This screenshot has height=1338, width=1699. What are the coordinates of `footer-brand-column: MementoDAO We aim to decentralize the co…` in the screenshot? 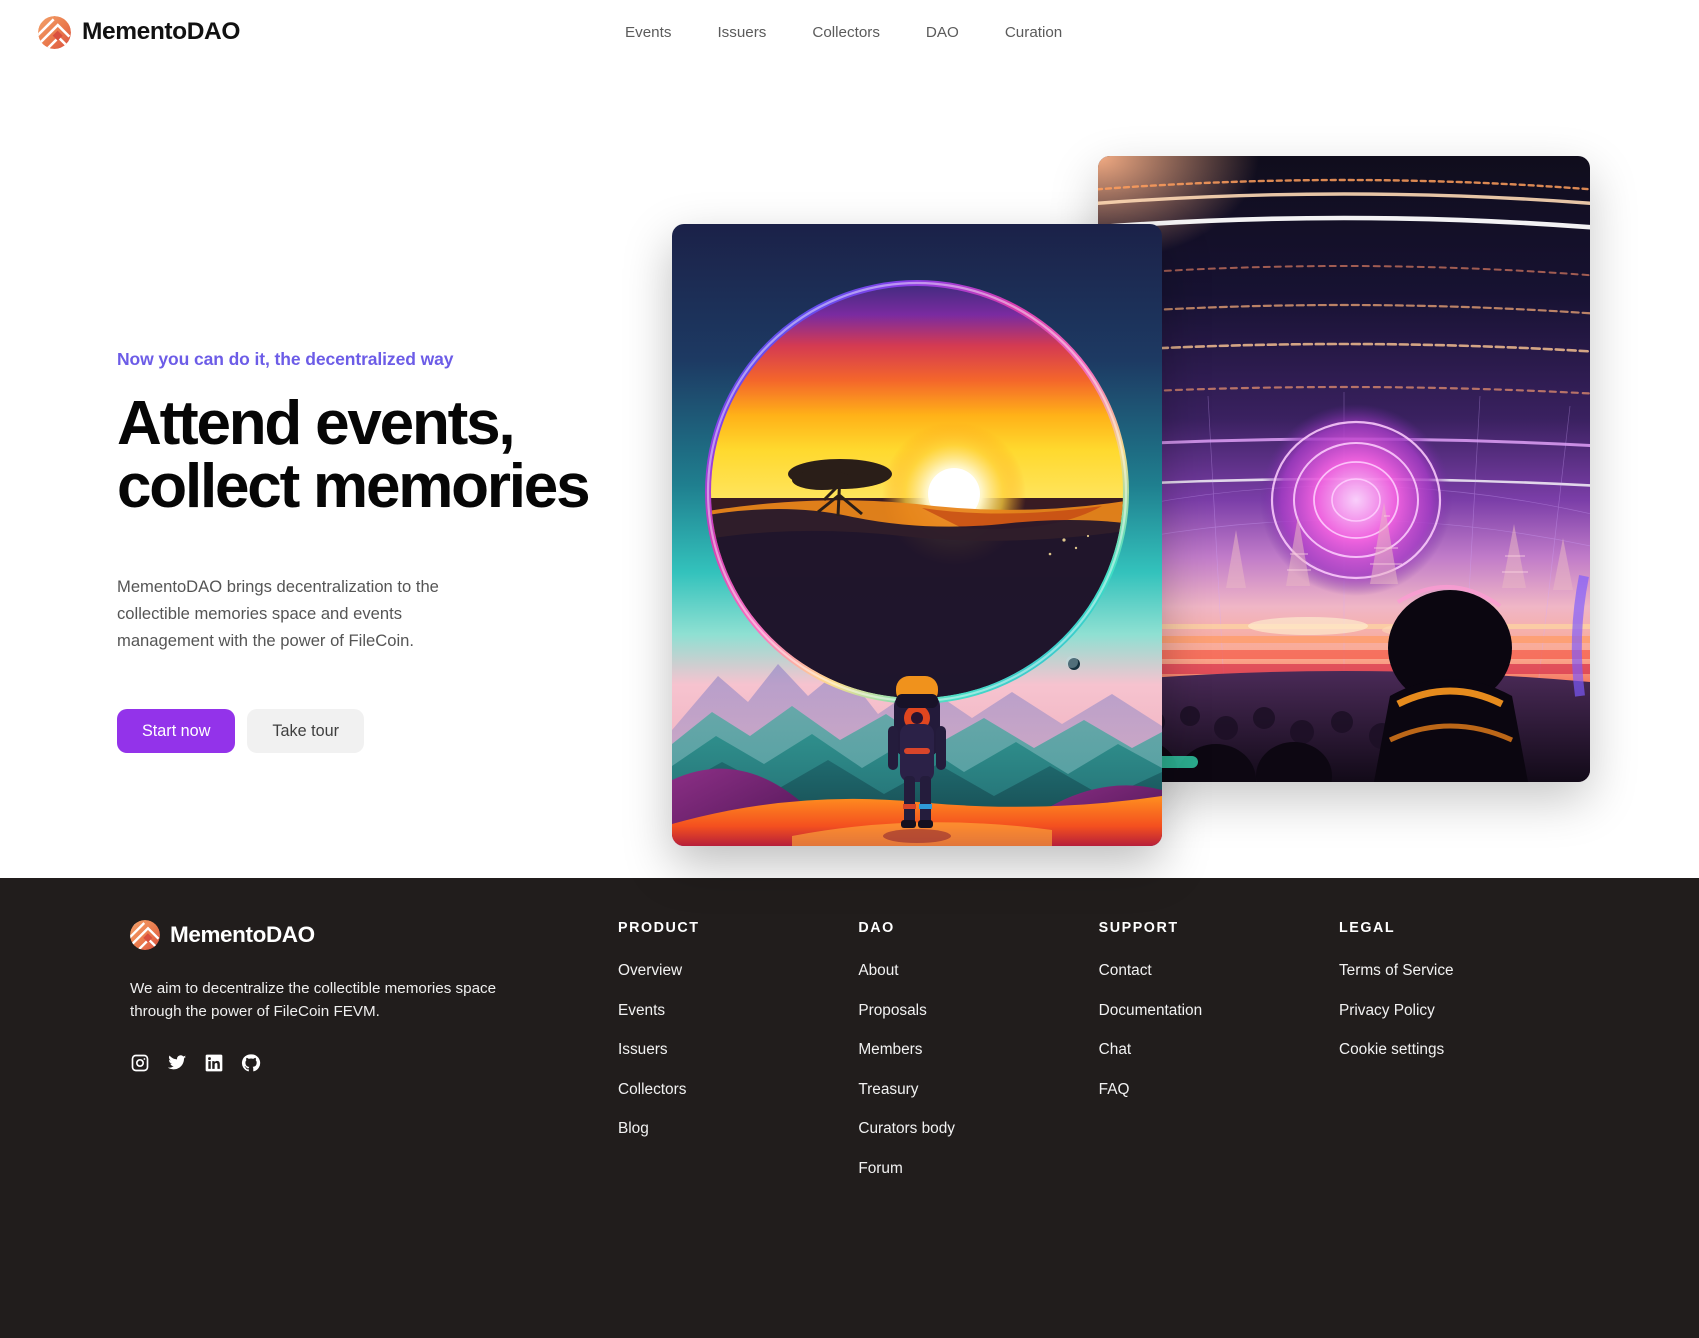 It's located at (365, 1059).